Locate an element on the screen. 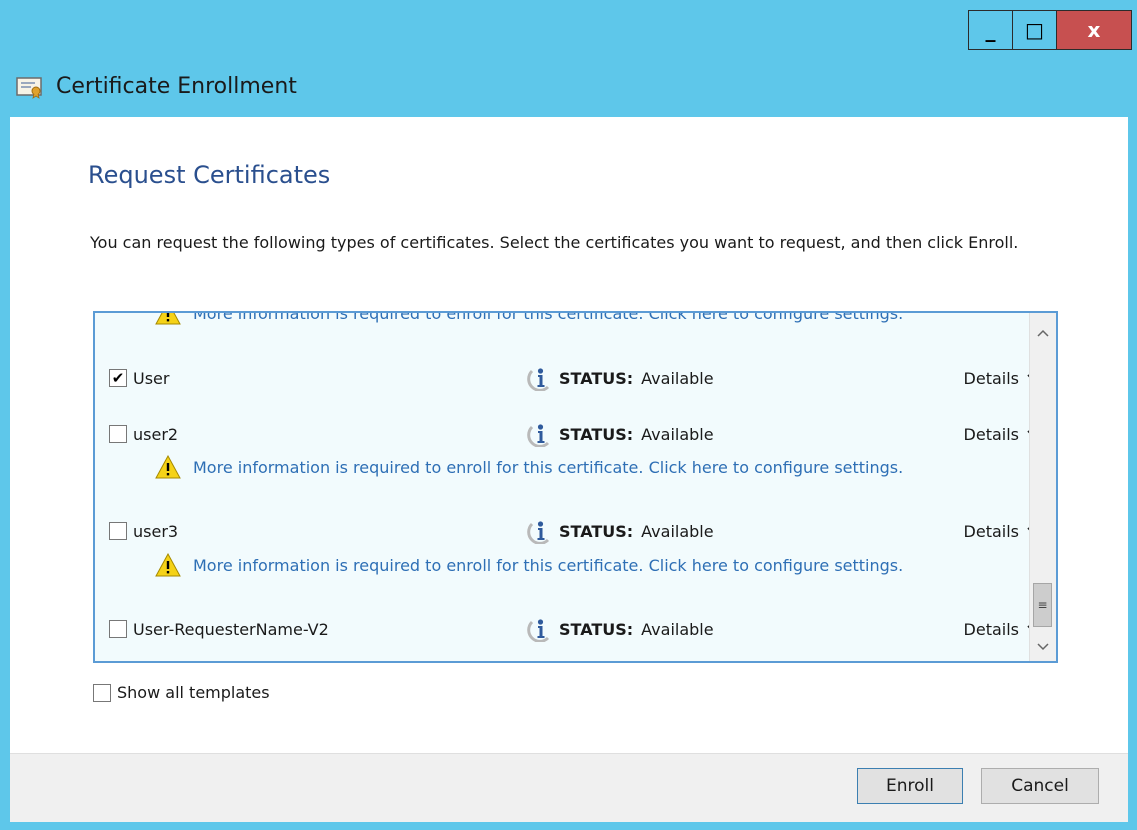  maximize-button: □ is located at coordinates (1035, 30).